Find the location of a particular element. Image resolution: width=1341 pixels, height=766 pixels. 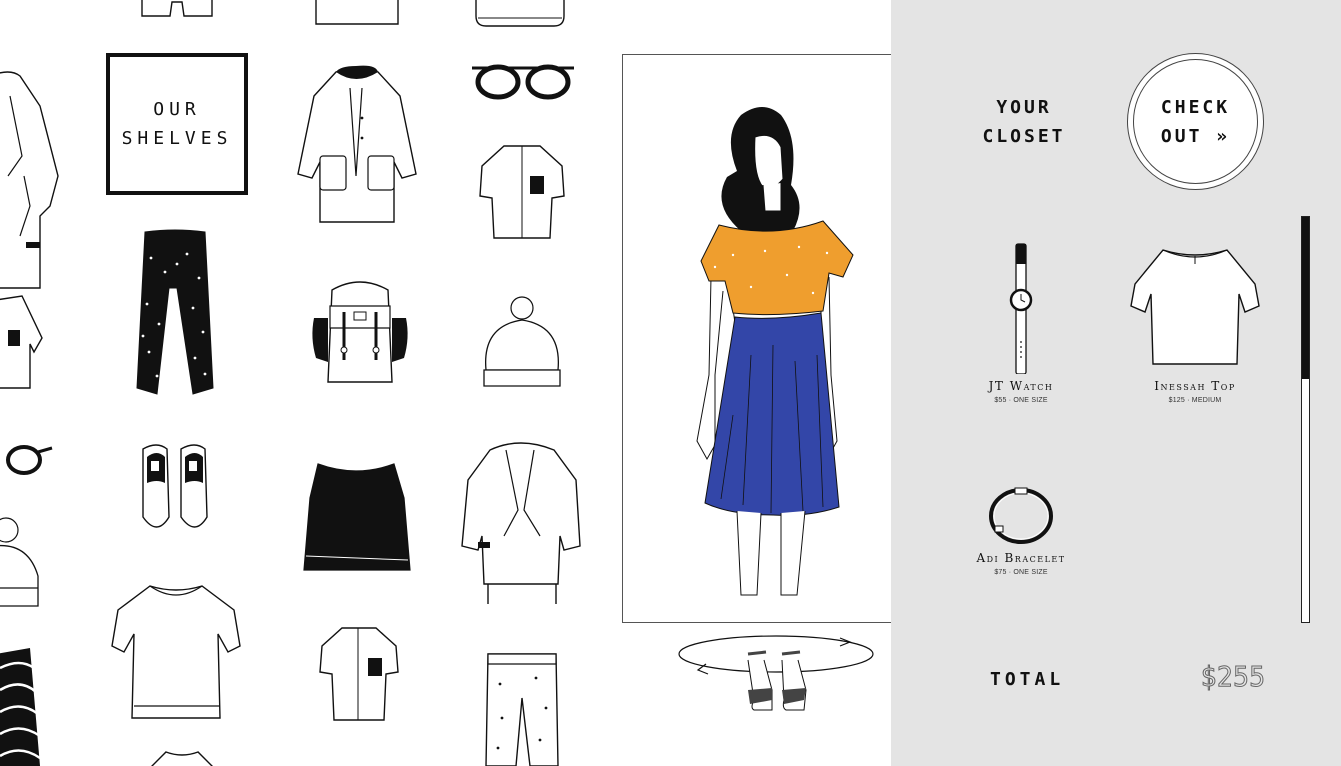

closet-item-watch: JT Watch $55 · ONE SIZE is located at coordinates (1021, 323).